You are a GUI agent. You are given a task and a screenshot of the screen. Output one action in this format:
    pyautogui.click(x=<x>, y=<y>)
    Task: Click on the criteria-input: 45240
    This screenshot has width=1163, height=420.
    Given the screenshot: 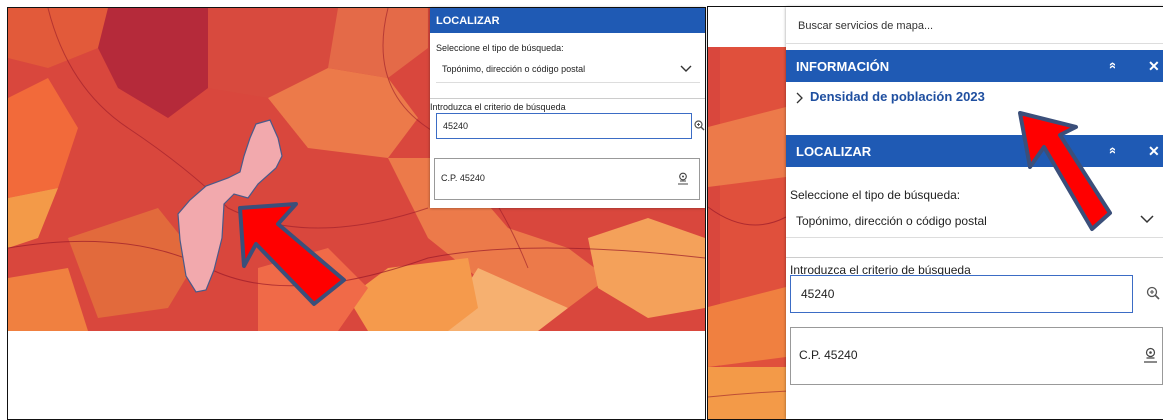 What is the action you would take?
    pyautogui.click(x=564, y=126)
    